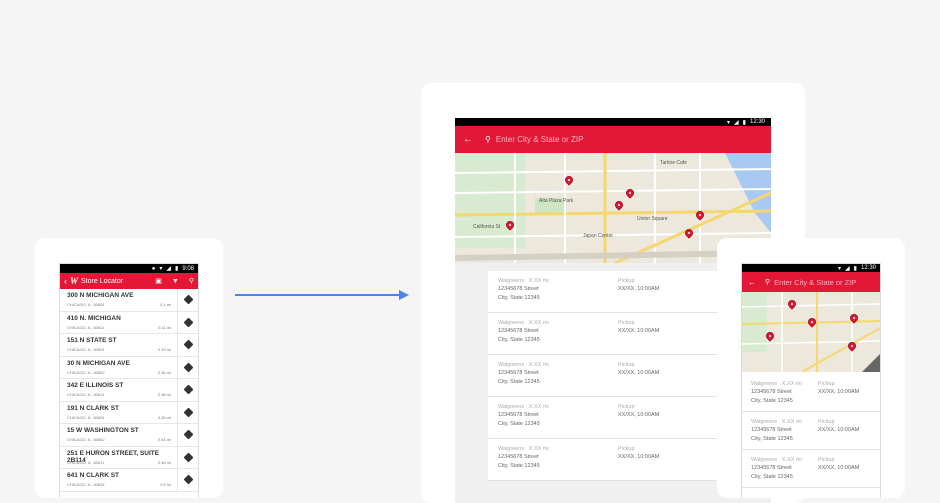 The image size is (940, 503). What do you see at coordinates (122, 345) in the screenshot?
I see `store-info: 151 N STATE ST CHICAGO, IL, 60601 0.33 mi` at bounding box center [122, 345].